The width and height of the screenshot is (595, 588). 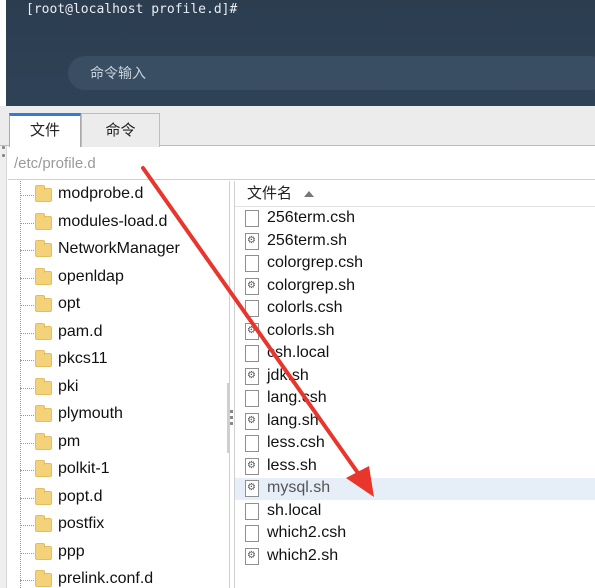 What do you see at coordinates (307, 240) in the screenshot?
I see `file-name: 256term.sh` at bounding box center [307, 240].